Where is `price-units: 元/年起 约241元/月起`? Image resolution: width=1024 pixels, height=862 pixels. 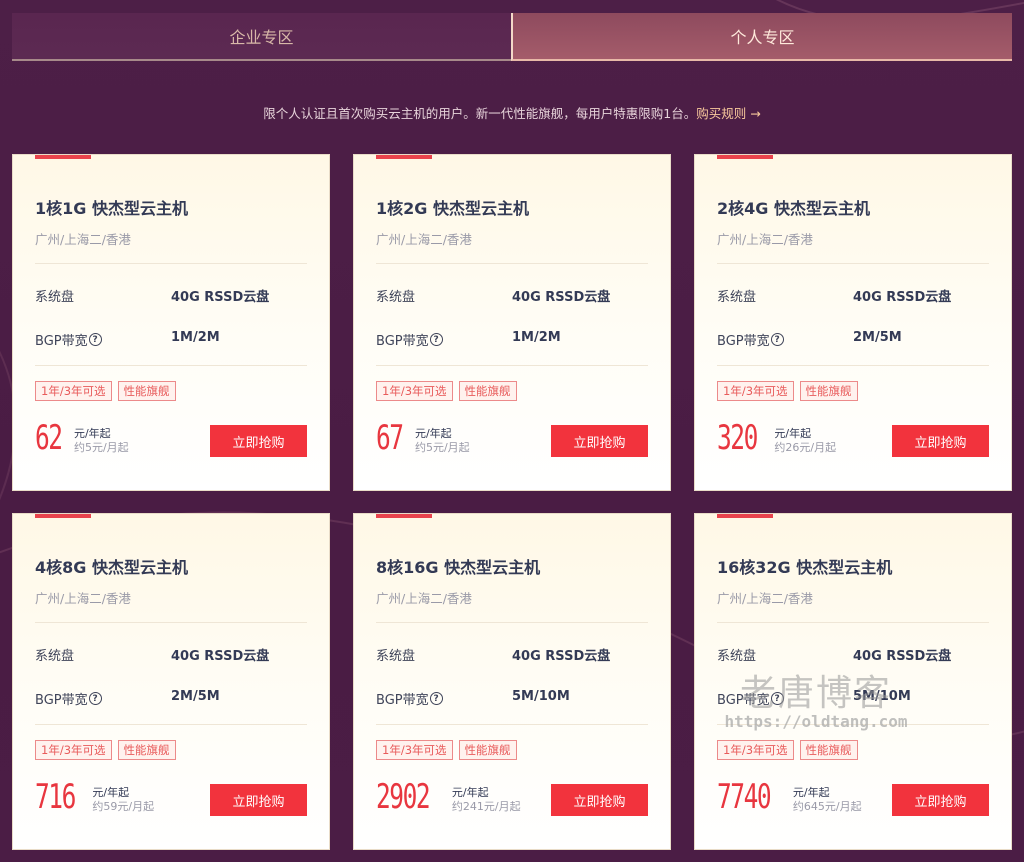
price-units: 元/年起 约241元/月起 is located at coordinates (486, 800).